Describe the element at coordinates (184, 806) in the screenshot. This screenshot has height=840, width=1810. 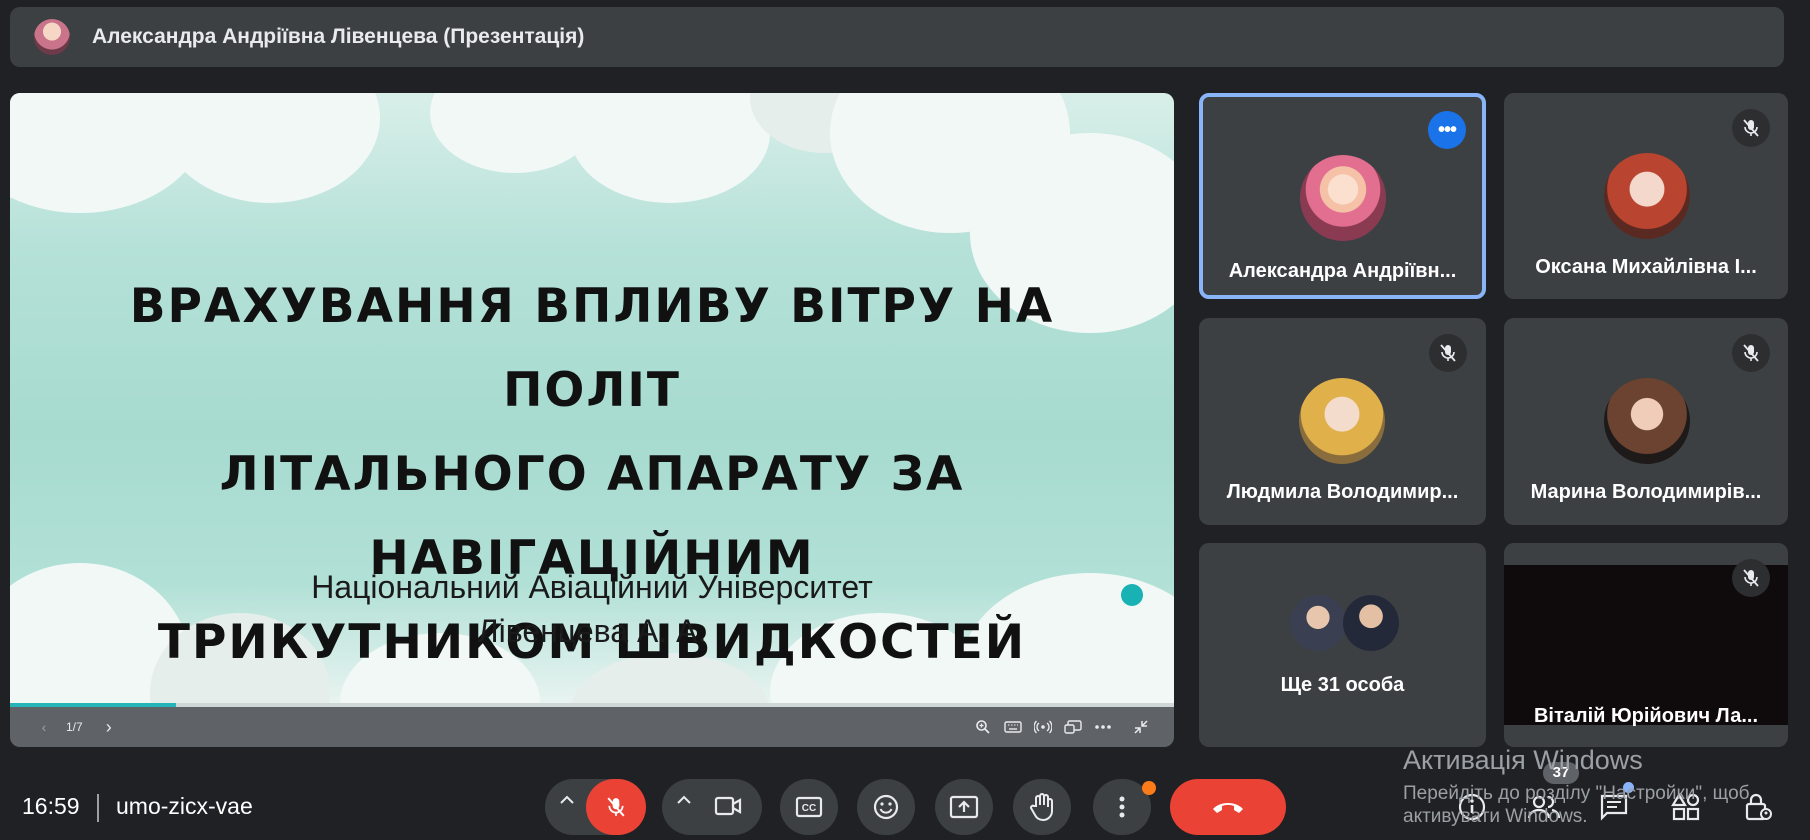
I see `meeting-code: umo-zicx-vae` at that location.